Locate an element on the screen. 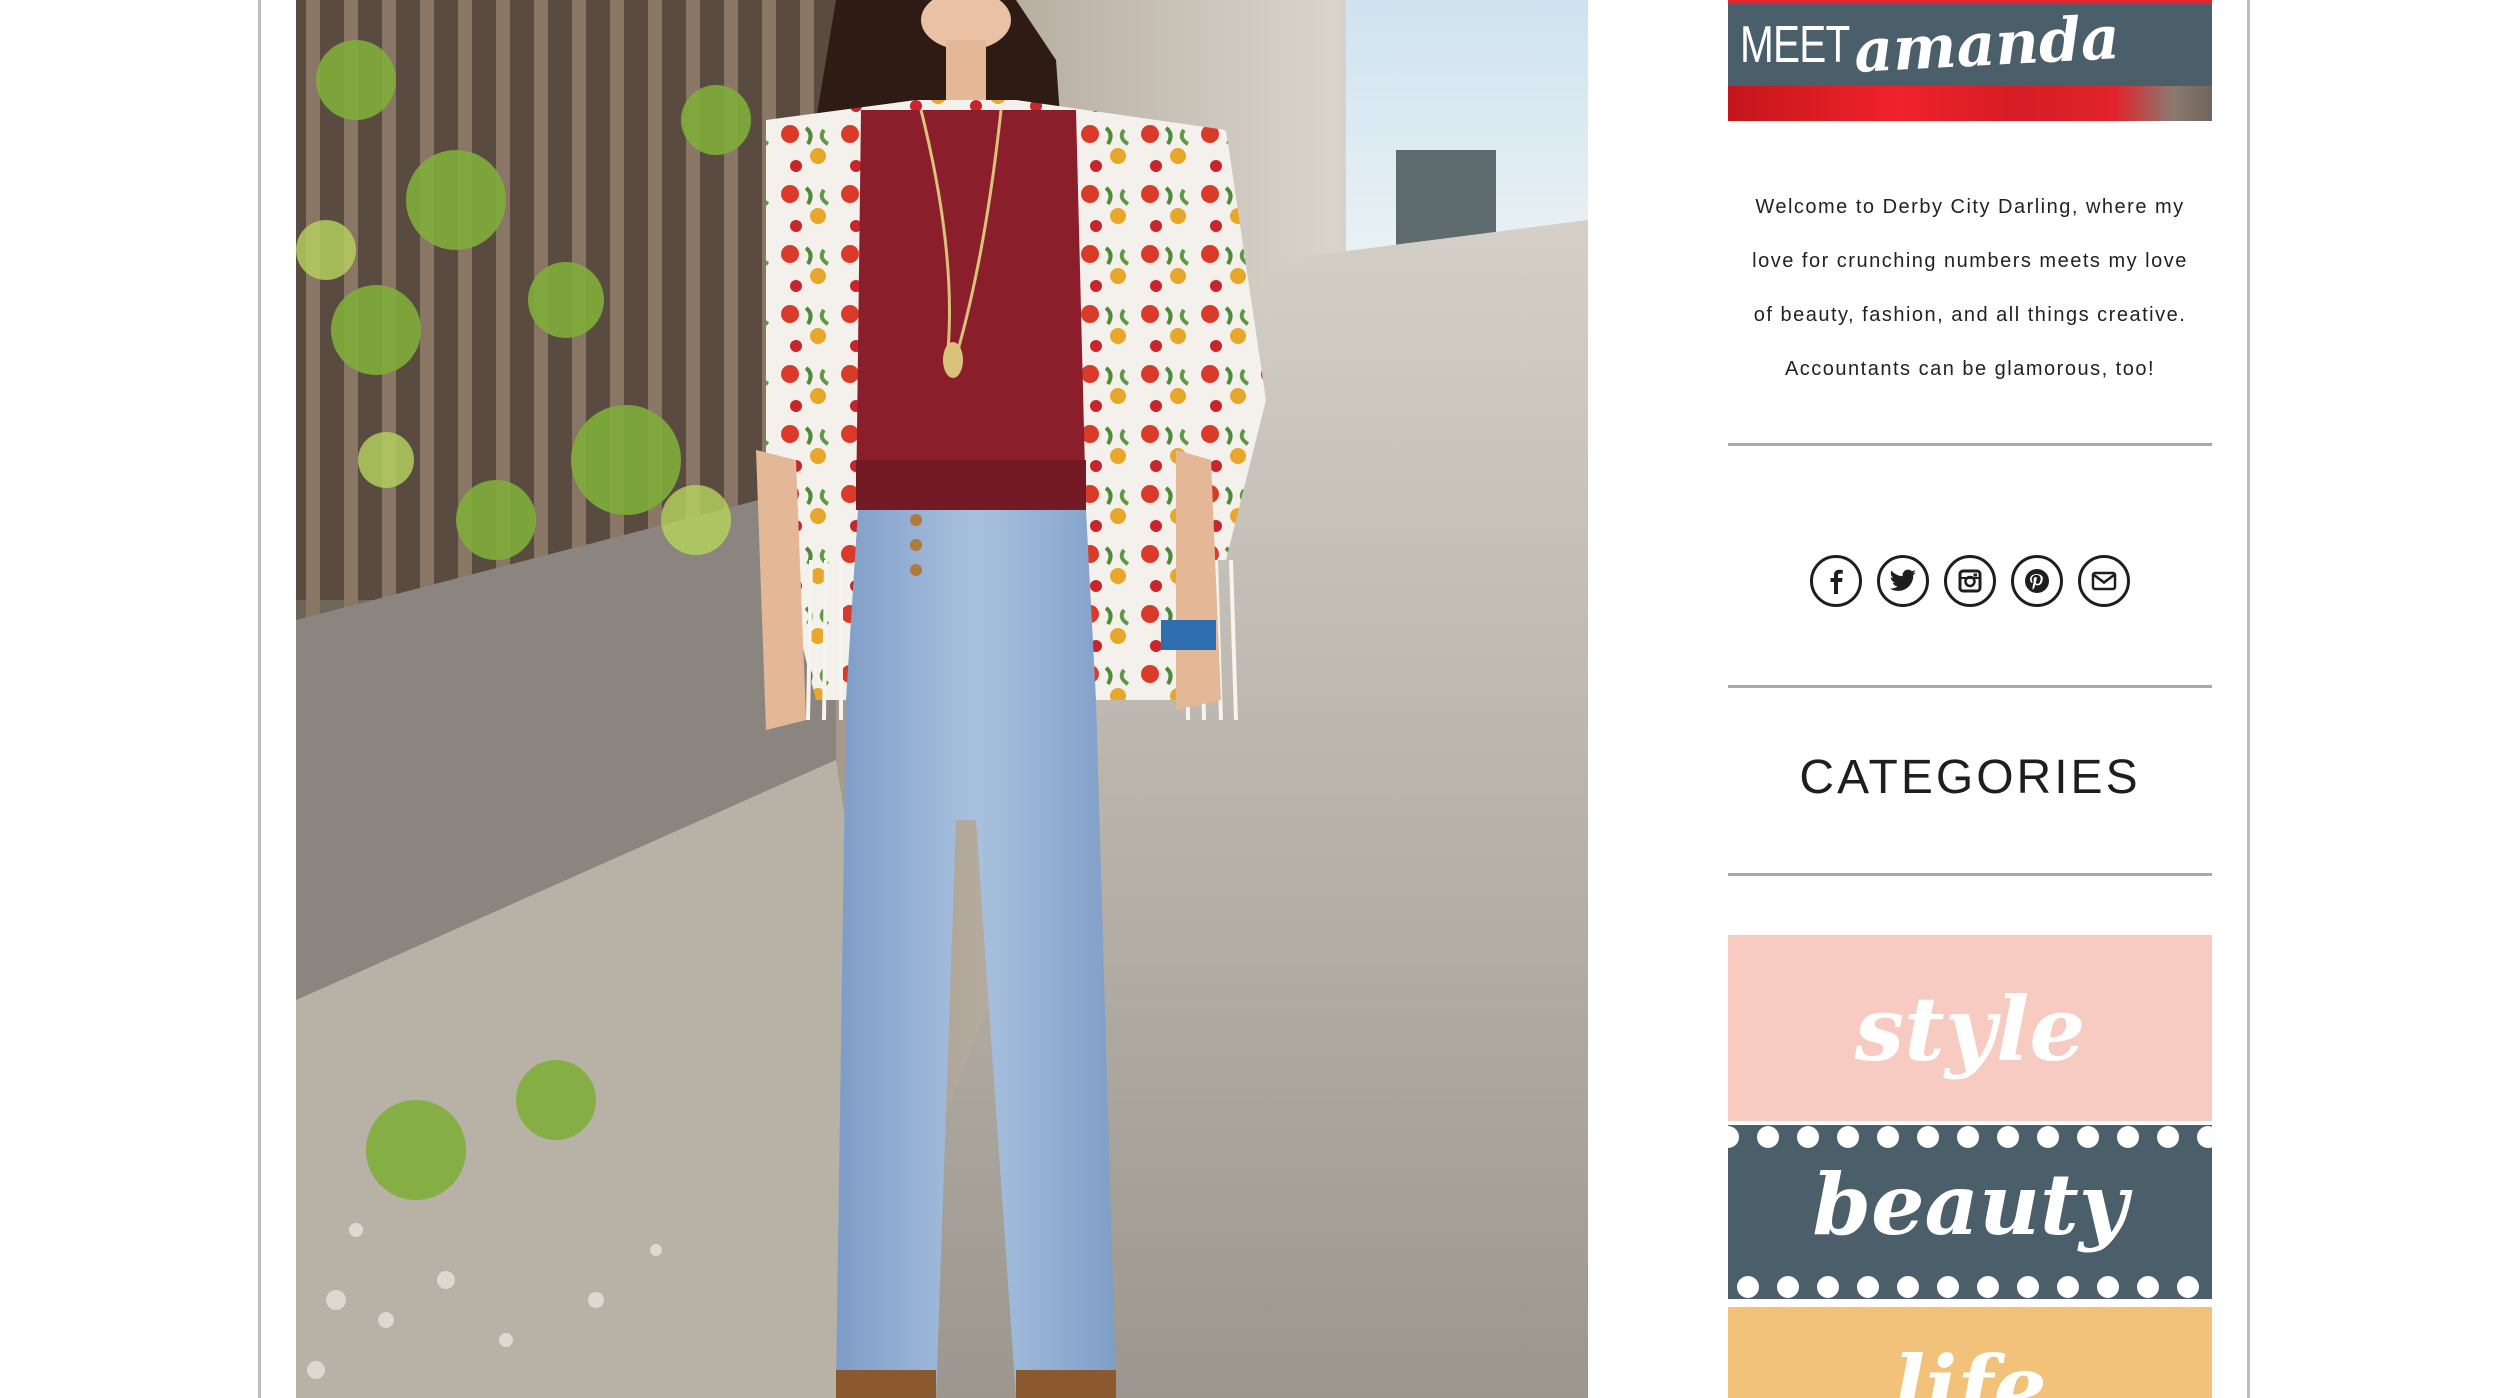 The image size is (2500, 1398). categories-heading: CATEGORIES is located at coordinates (1970, 777).